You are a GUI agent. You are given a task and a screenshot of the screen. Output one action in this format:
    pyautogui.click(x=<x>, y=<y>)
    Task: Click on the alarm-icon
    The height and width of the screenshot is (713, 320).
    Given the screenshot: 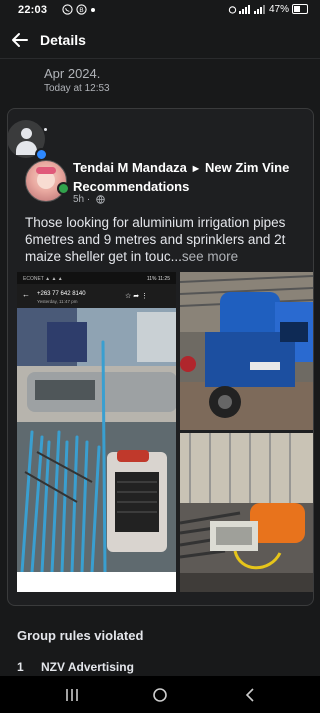 What is the action you would take?
    pyautogui.click(x=232, y=10)
    